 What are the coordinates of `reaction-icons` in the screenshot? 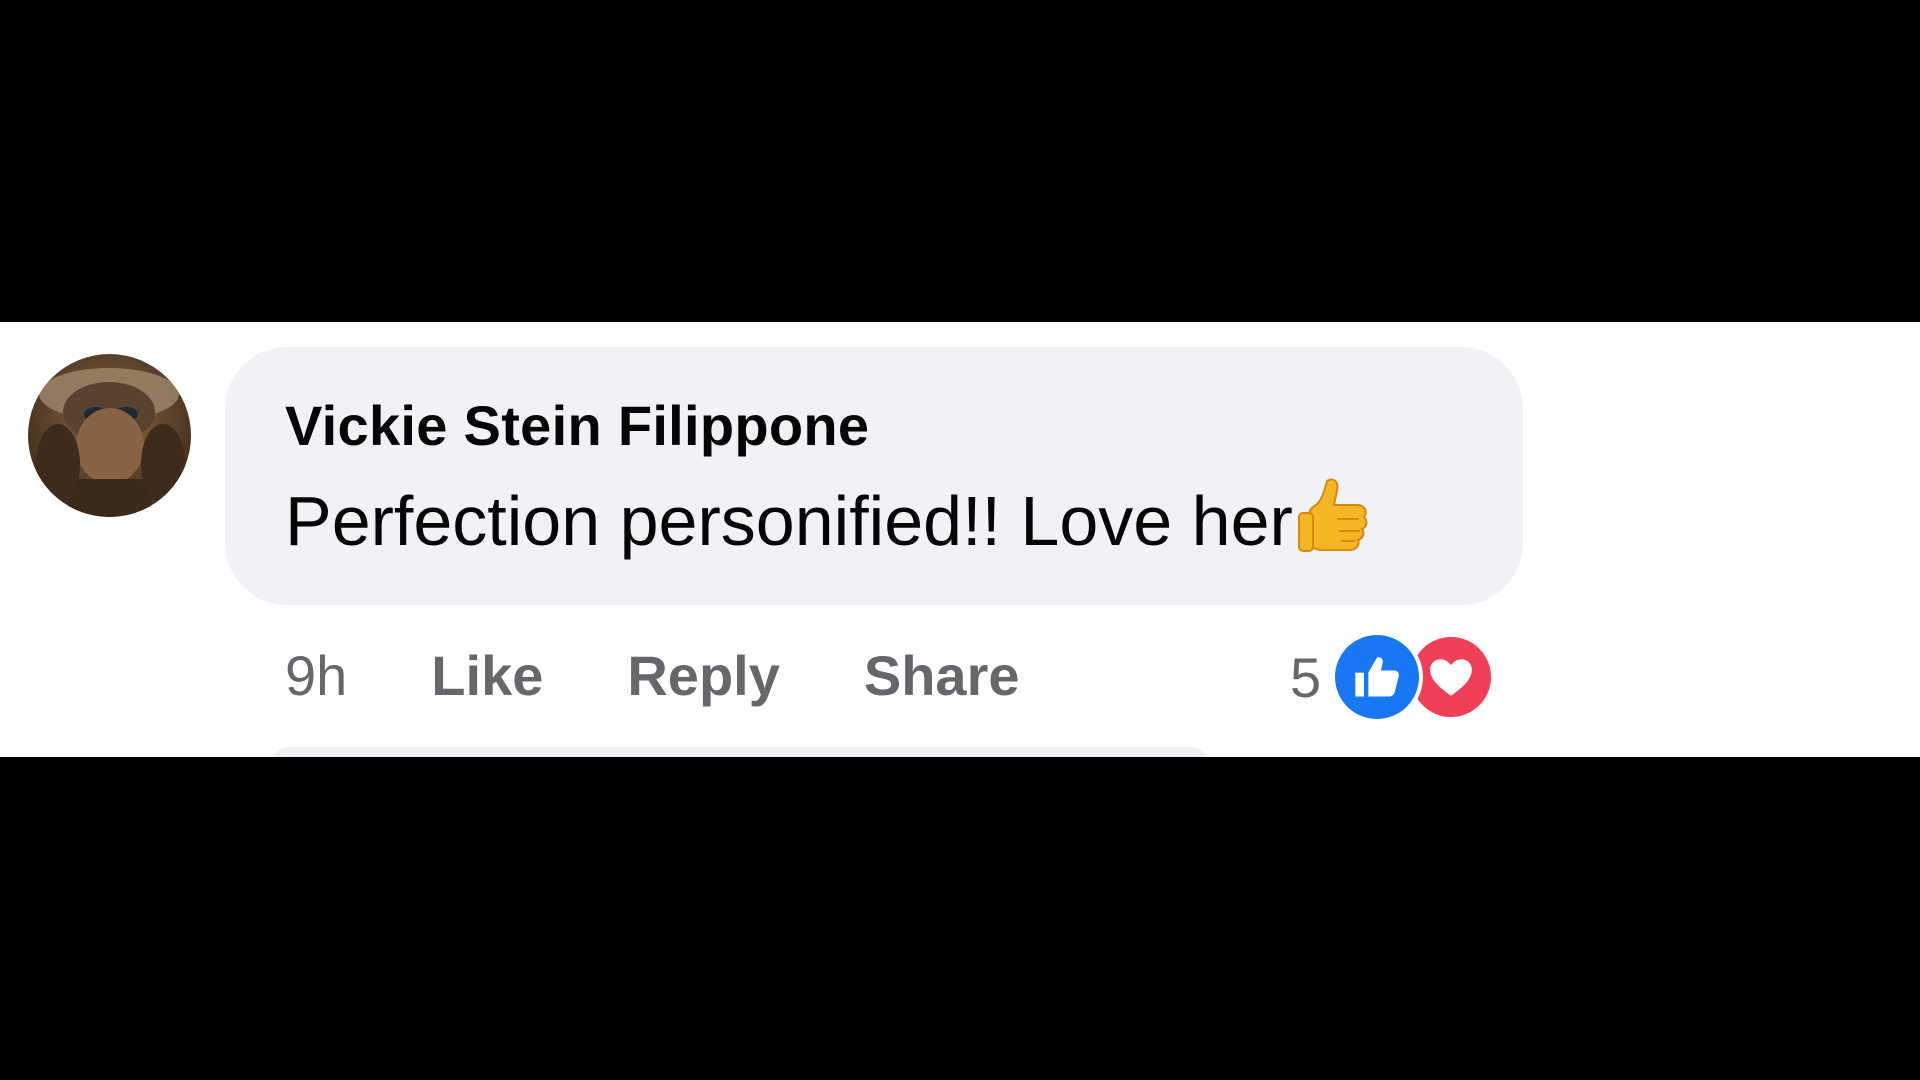 It's located at (1416, 677).